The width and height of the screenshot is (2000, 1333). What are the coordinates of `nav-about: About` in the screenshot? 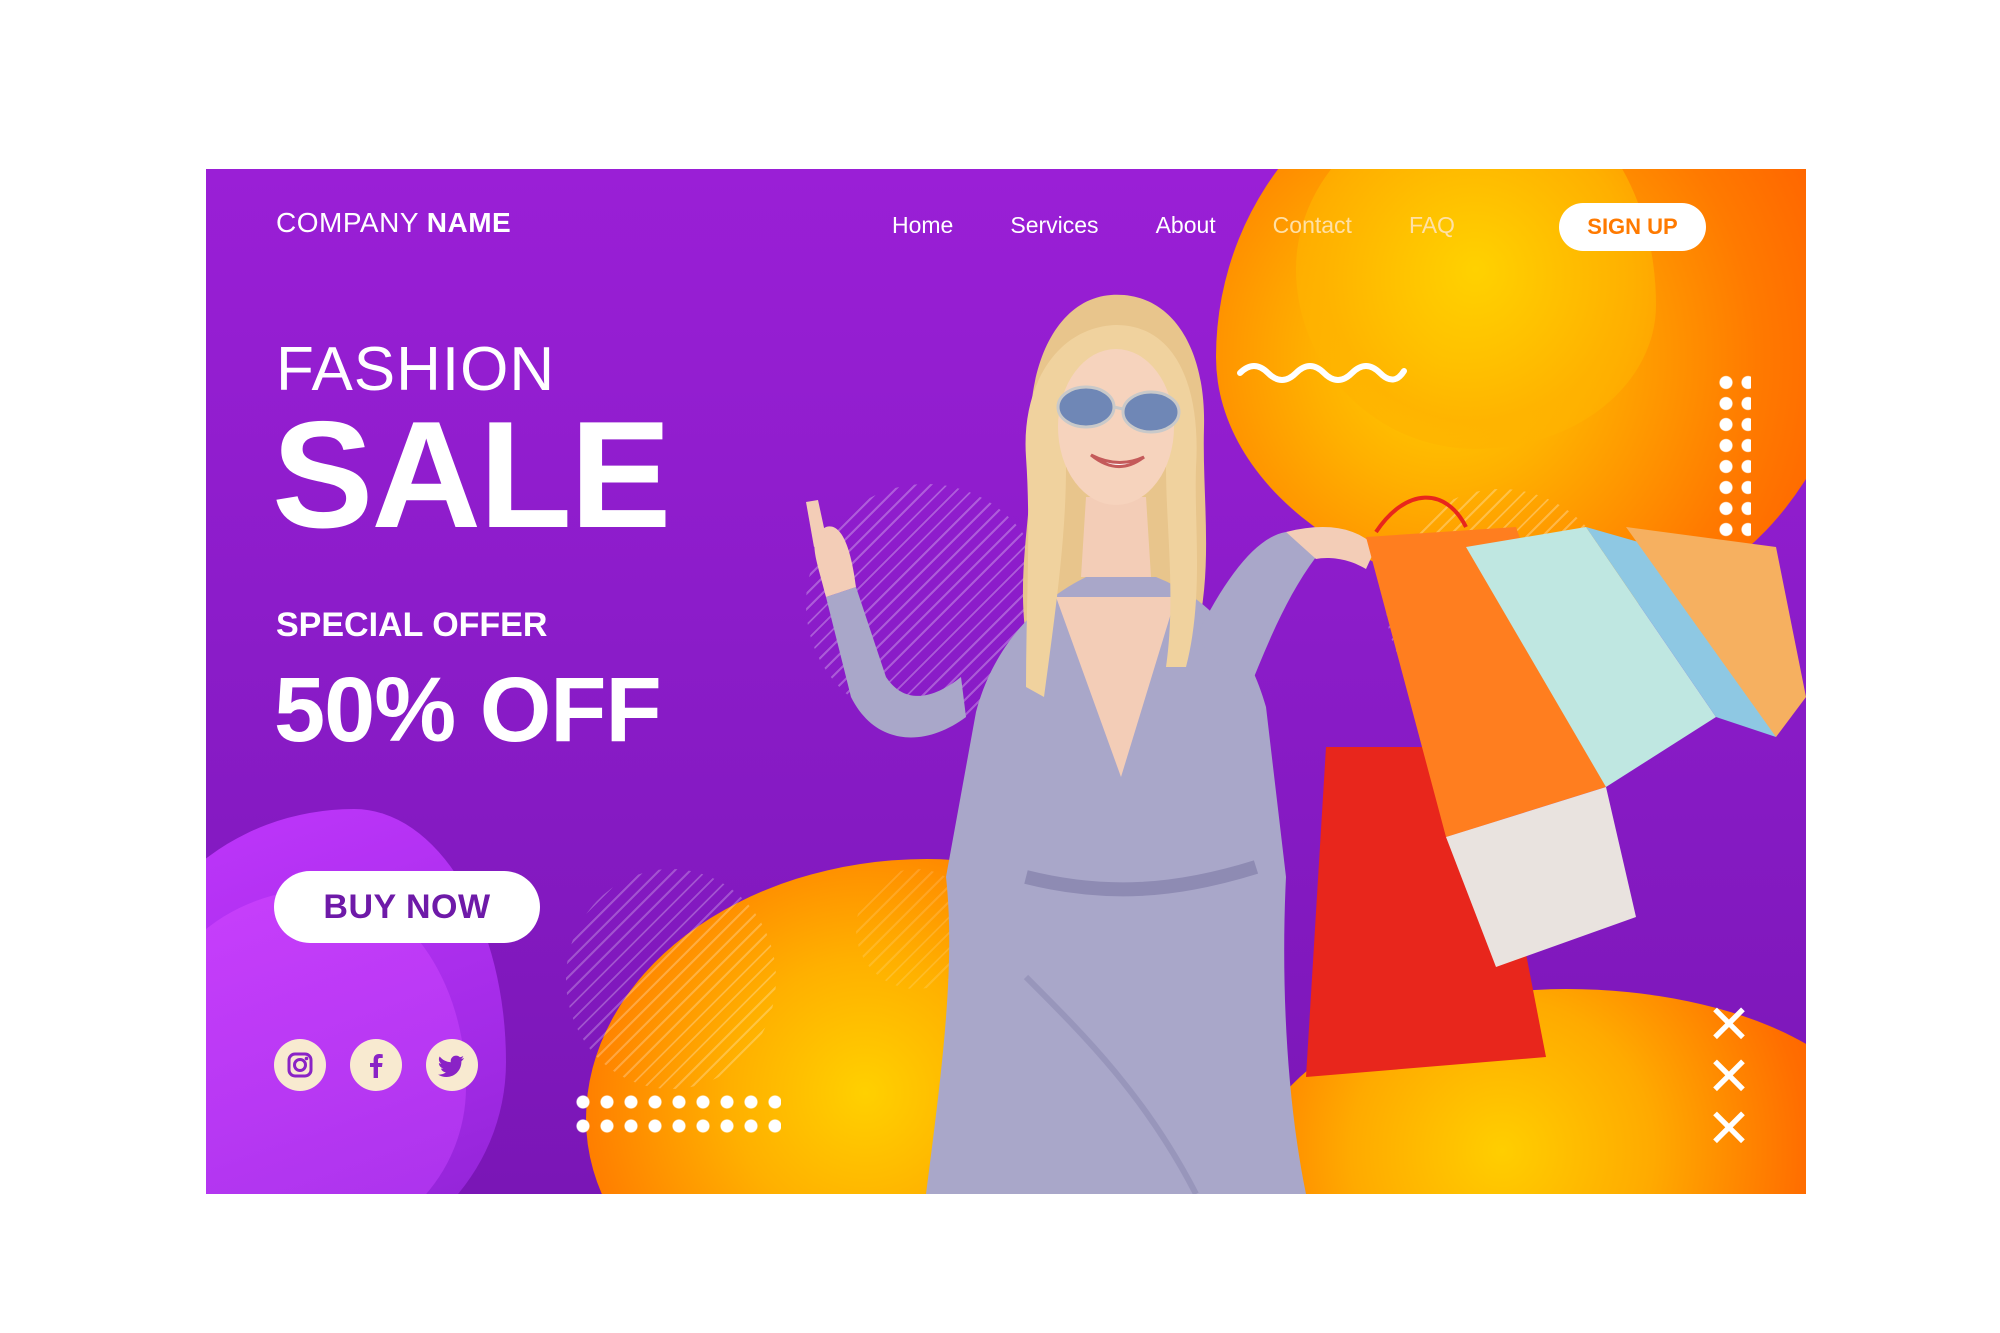 It's located at (1186, 225).